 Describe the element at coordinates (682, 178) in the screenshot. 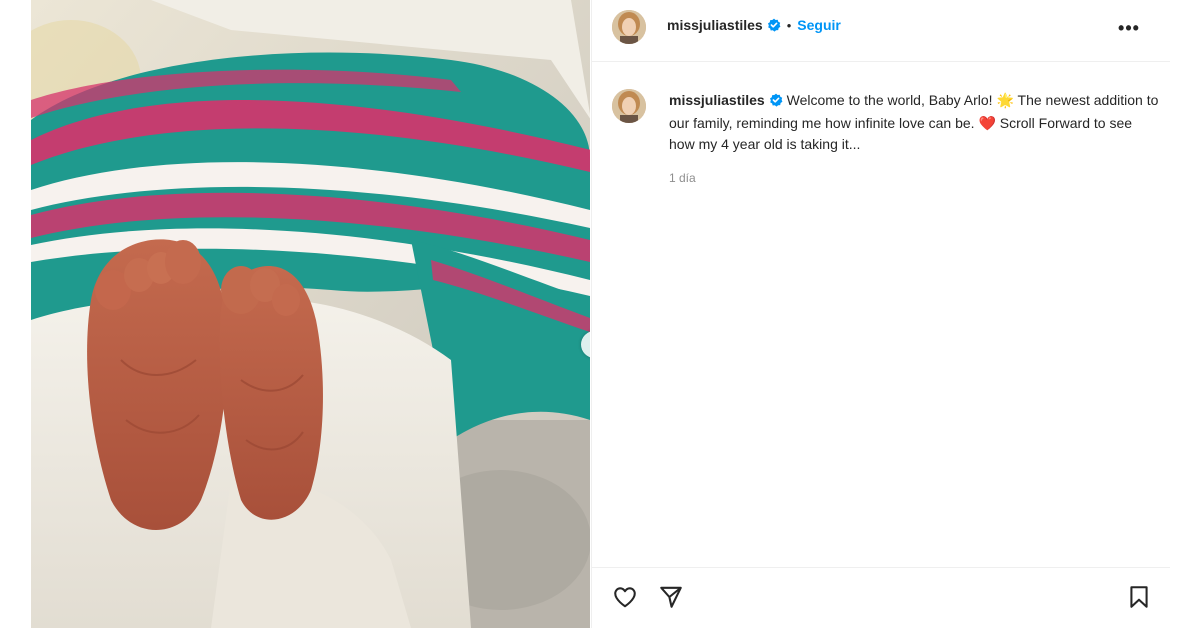

I see `post-timestamp: 1 día` at that location.